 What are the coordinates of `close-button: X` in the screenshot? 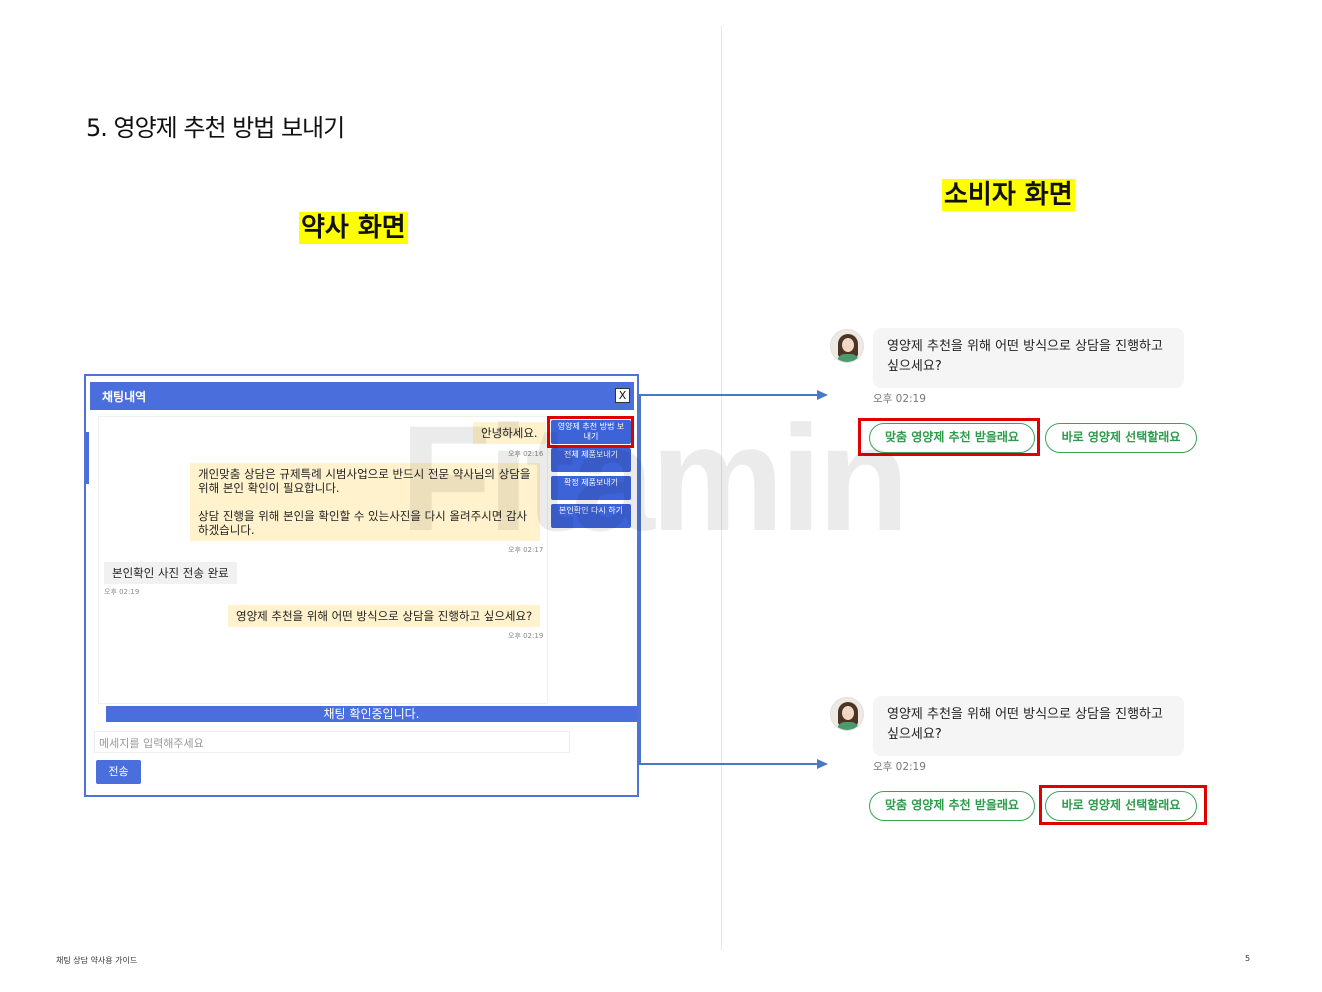 It's located at (622, 395).